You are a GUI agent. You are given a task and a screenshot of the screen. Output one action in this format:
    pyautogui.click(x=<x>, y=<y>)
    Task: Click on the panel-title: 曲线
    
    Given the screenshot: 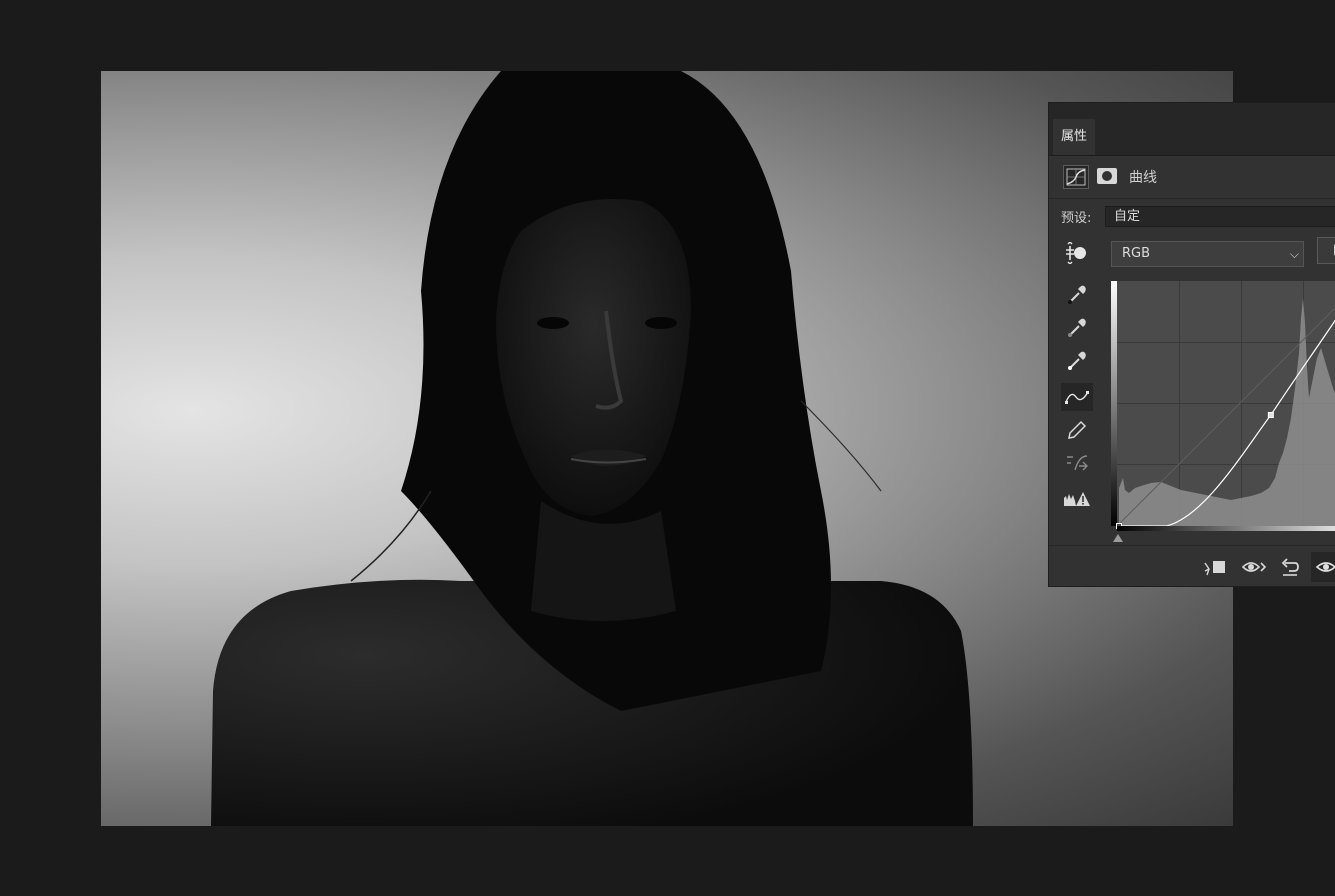 What is the action you would take?
    pyautogui.click(x=1143, y=178)
    